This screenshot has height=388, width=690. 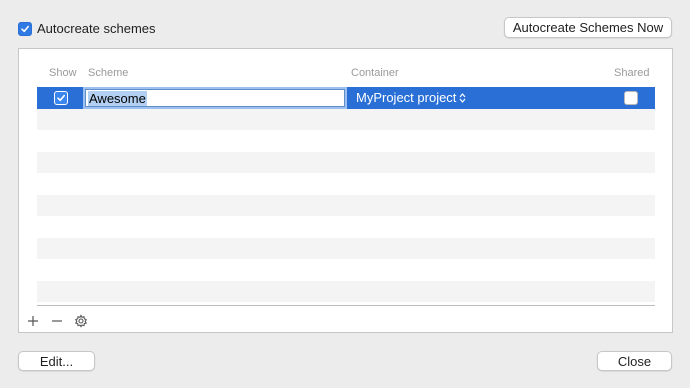 What do you see at coordinates (406, 97) in the screenshot?
I see `container-value: MyProject project` at bounding box center [406, 97].